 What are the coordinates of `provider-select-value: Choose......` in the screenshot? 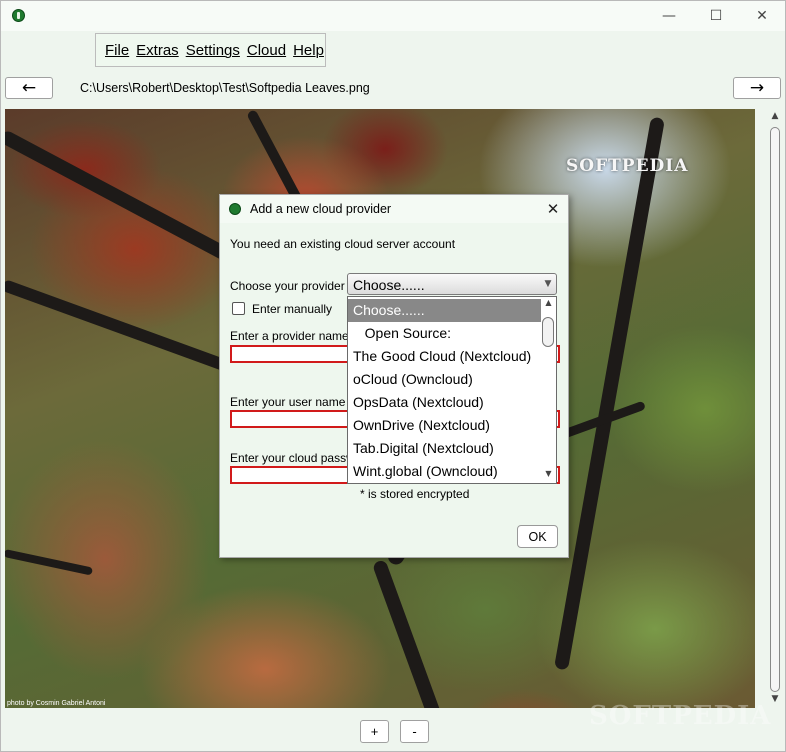 It's located at (389, 285).